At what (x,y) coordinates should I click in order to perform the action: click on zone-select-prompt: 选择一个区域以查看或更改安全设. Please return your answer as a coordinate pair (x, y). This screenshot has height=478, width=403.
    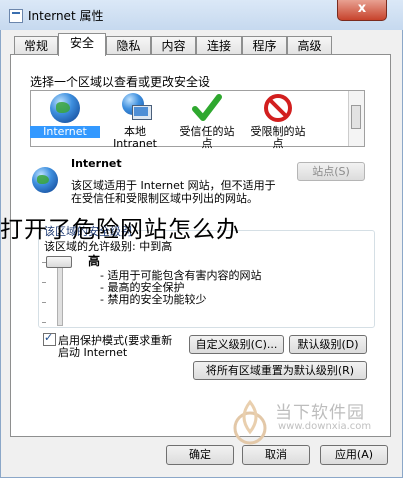
    Looking at the image, I should click on (120, 82).